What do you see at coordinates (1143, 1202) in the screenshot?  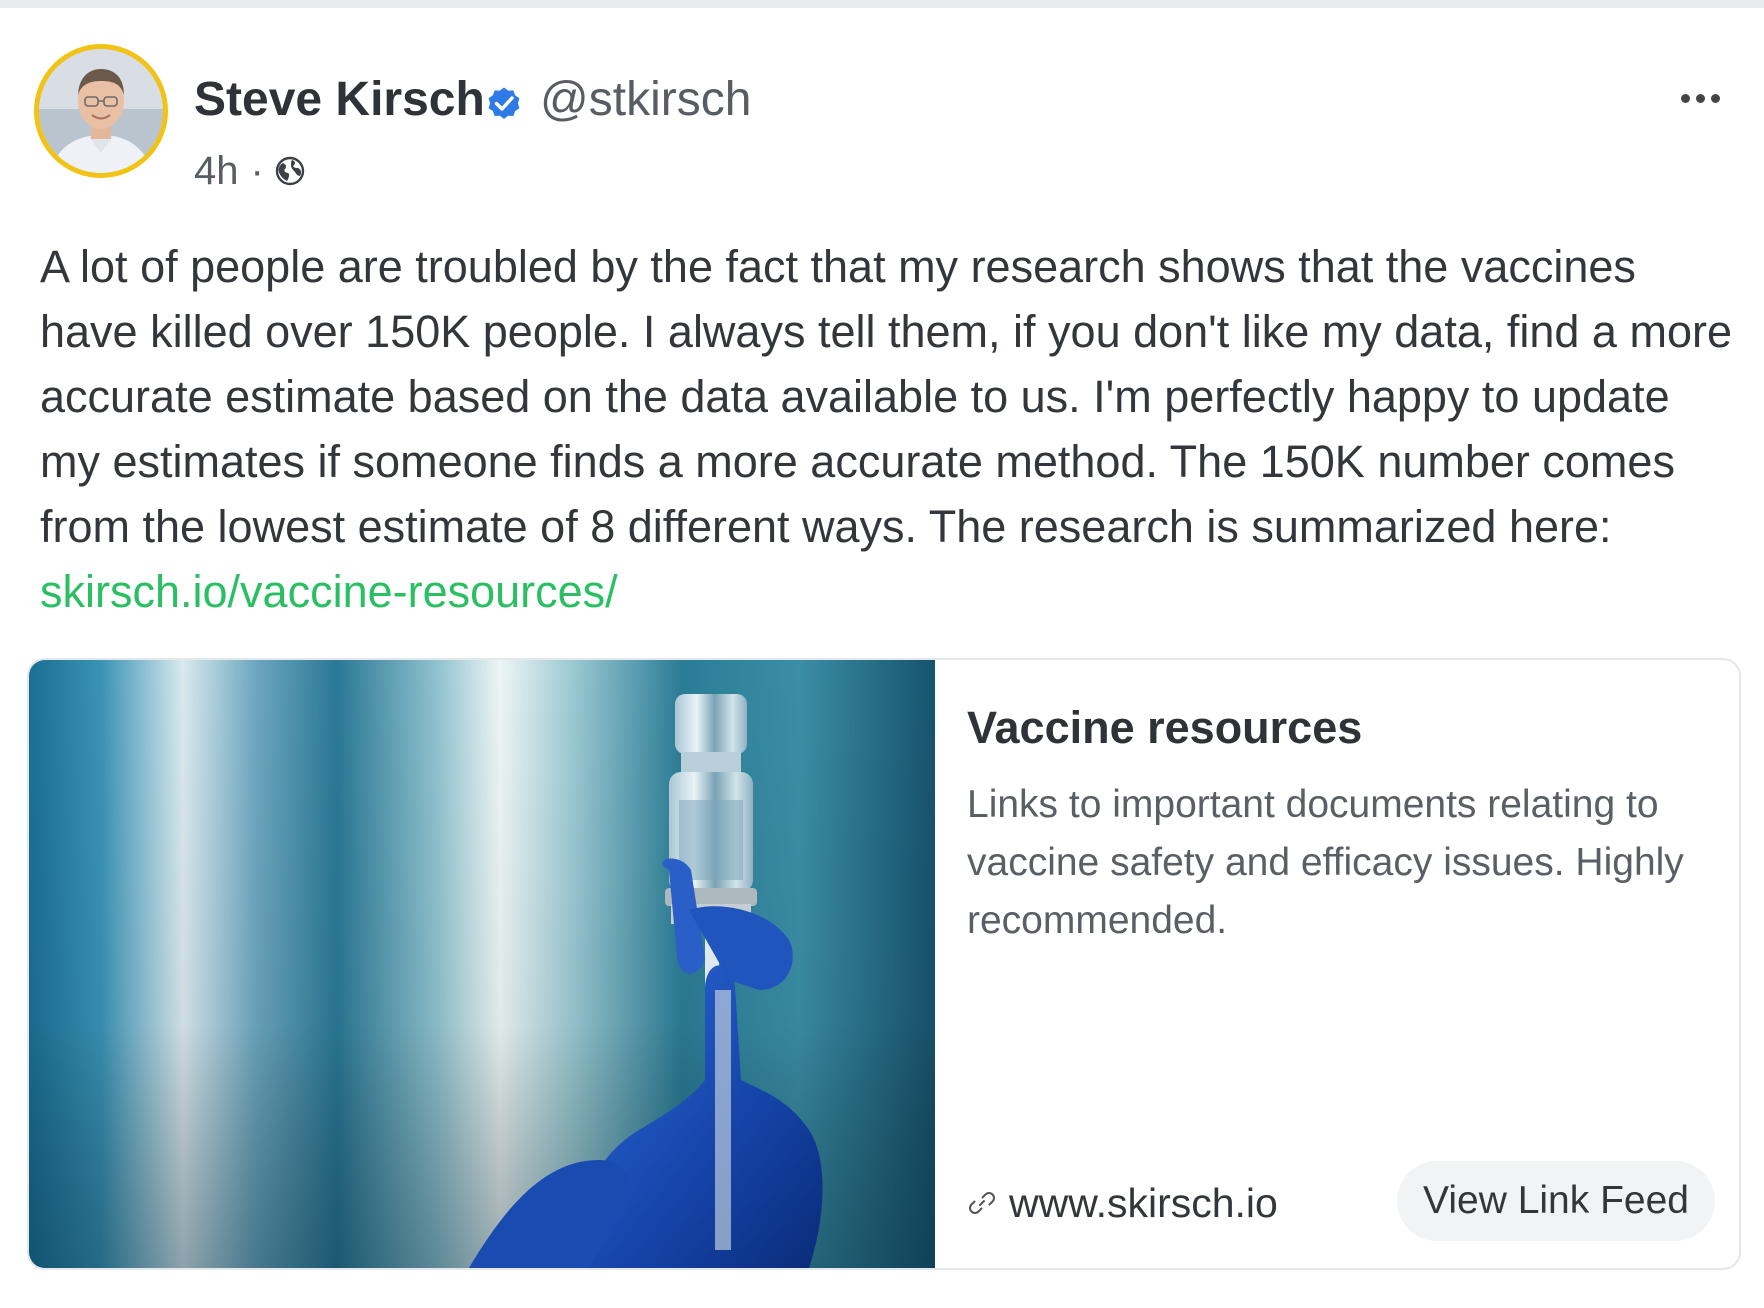 I see `card-domain-text: www.skirsch.io` at bounding box center [1143, 1202].